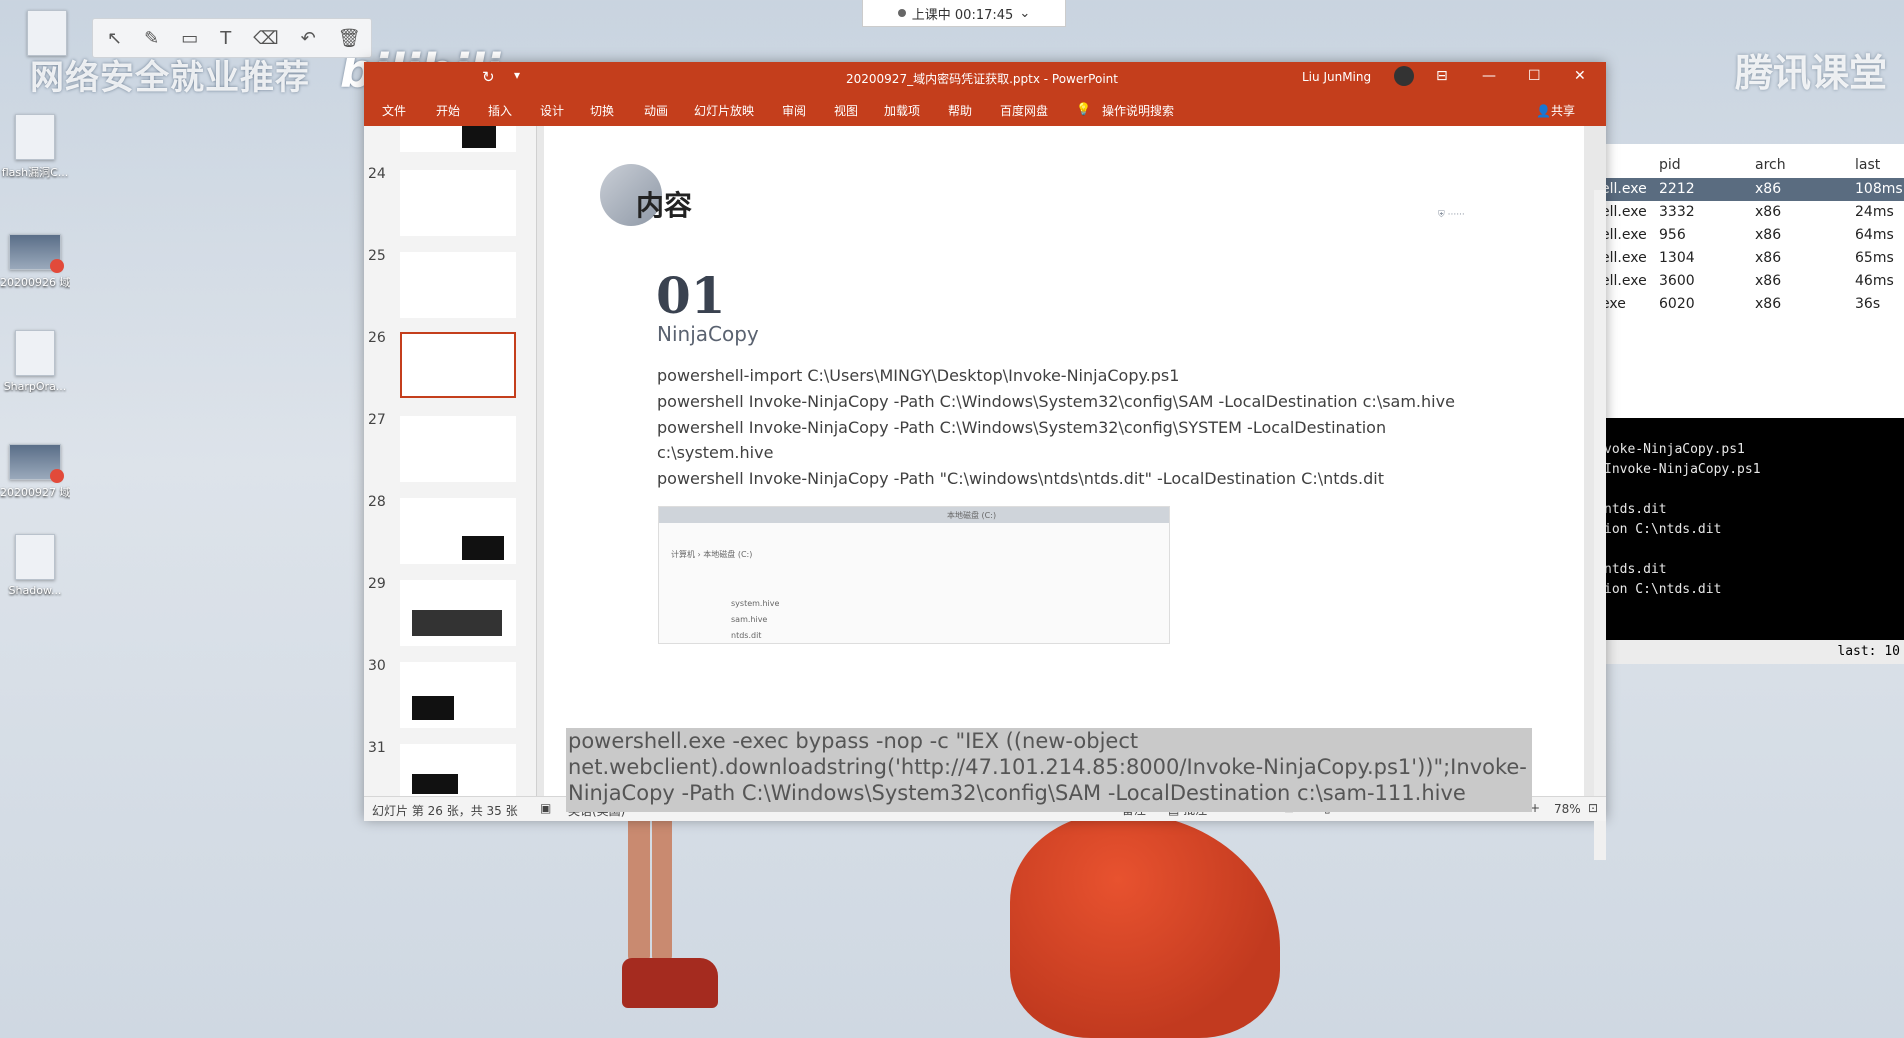 The width and height of the screenshot is (1904, 1038). Describe the element at coordinates (552, 110) in the screenshot. I see `tab-design: 设计` at that location.